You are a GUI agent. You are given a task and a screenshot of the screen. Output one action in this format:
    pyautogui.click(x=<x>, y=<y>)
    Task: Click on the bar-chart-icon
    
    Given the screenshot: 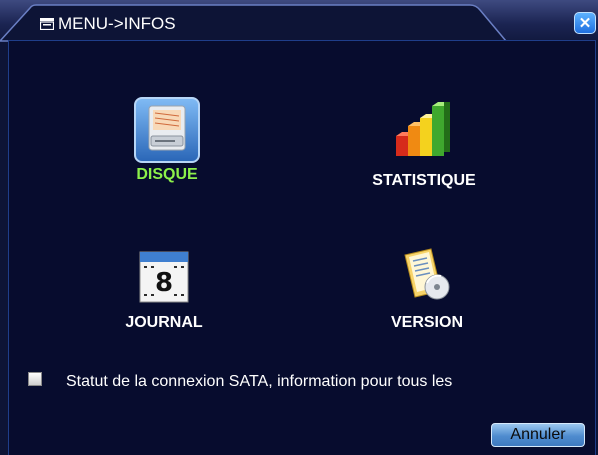 What is the action you would take?
    pyautogui.click(x=424, y=133)
    